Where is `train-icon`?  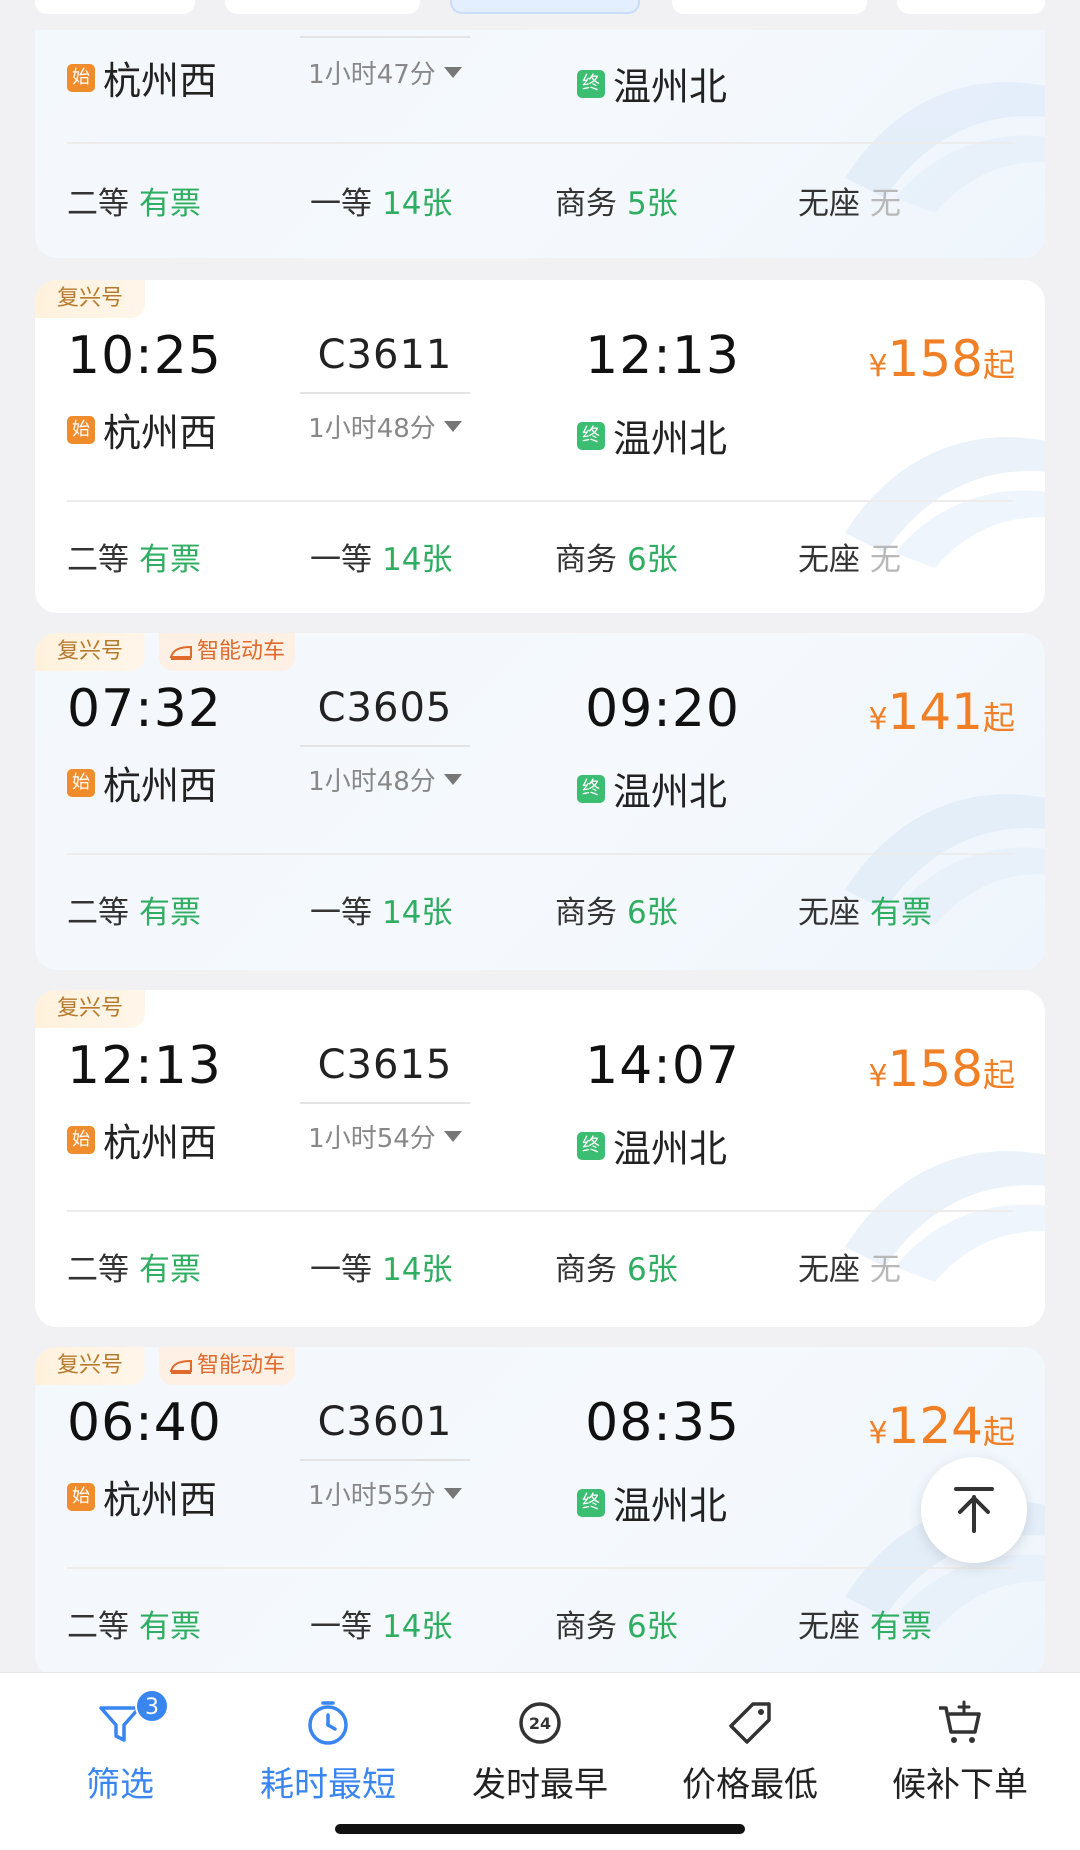 train-icon is located at coordinates (181, 652).